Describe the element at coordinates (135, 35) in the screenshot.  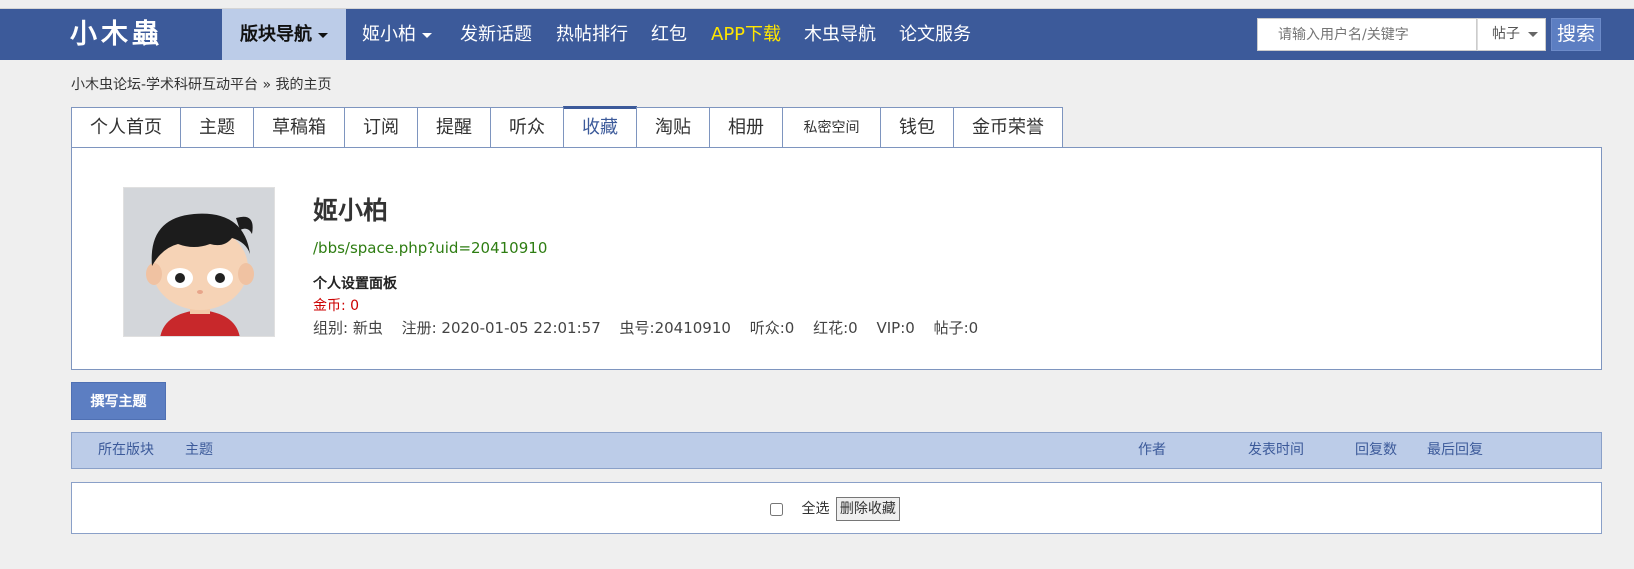
I see `site-logo: 小木蟲` at that location.